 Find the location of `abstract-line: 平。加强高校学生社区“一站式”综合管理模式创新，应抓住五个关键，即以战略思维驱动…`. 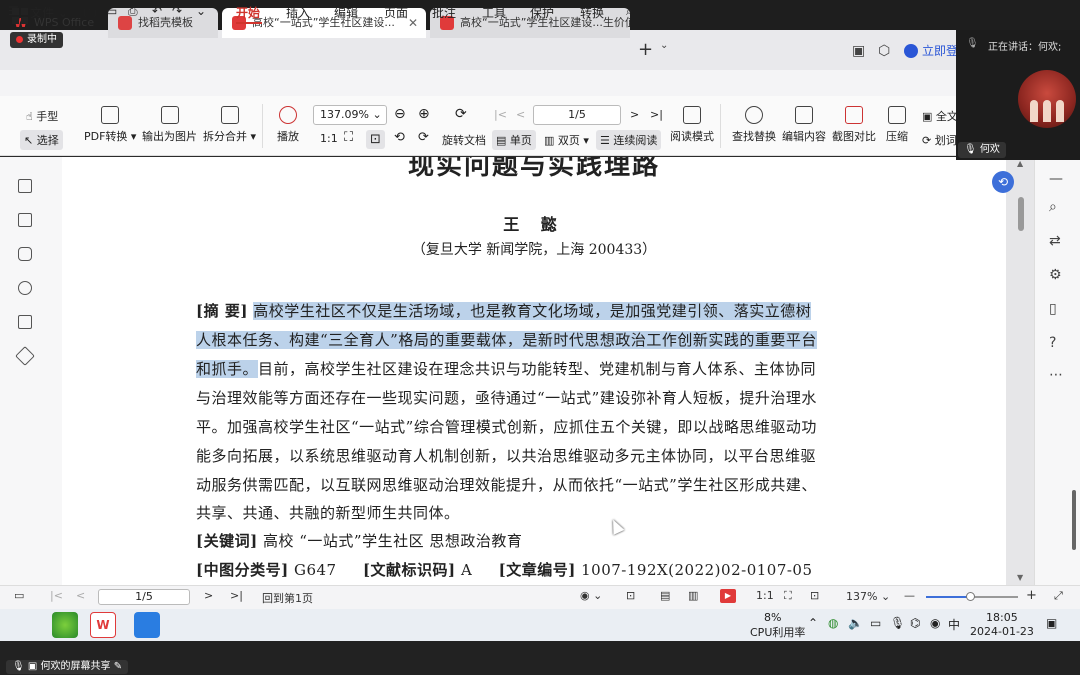

abstract-line: 平。加强高校学生社区“一站式”综合管理模式创新，应抓住五个关键，即以战略思维驱动… is located at coordinates (534, 427).